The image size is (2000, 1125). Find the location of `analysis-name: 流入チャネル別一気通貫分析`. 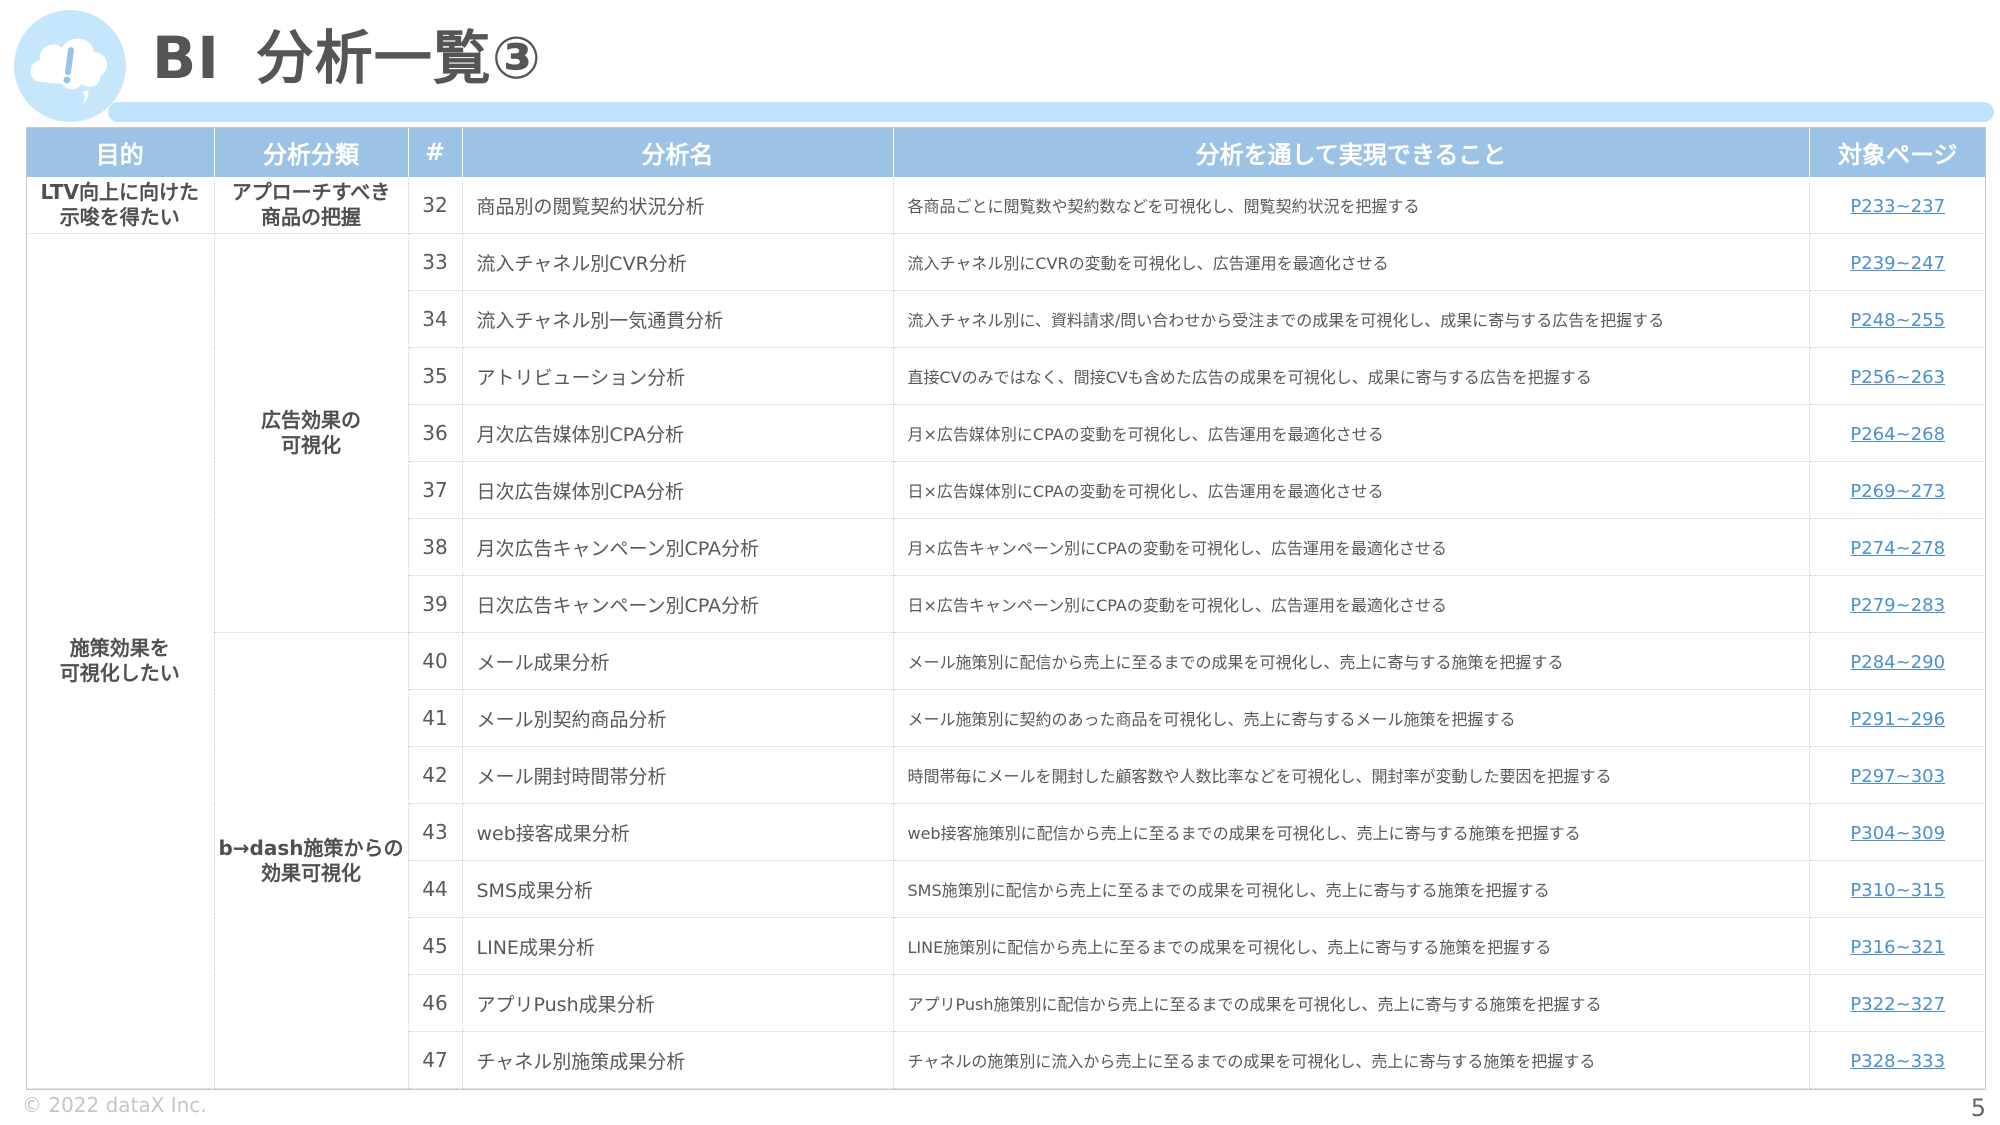

analysis-name: 流入チャネル別一気通貫分析 is located at coordinates (678, 319).